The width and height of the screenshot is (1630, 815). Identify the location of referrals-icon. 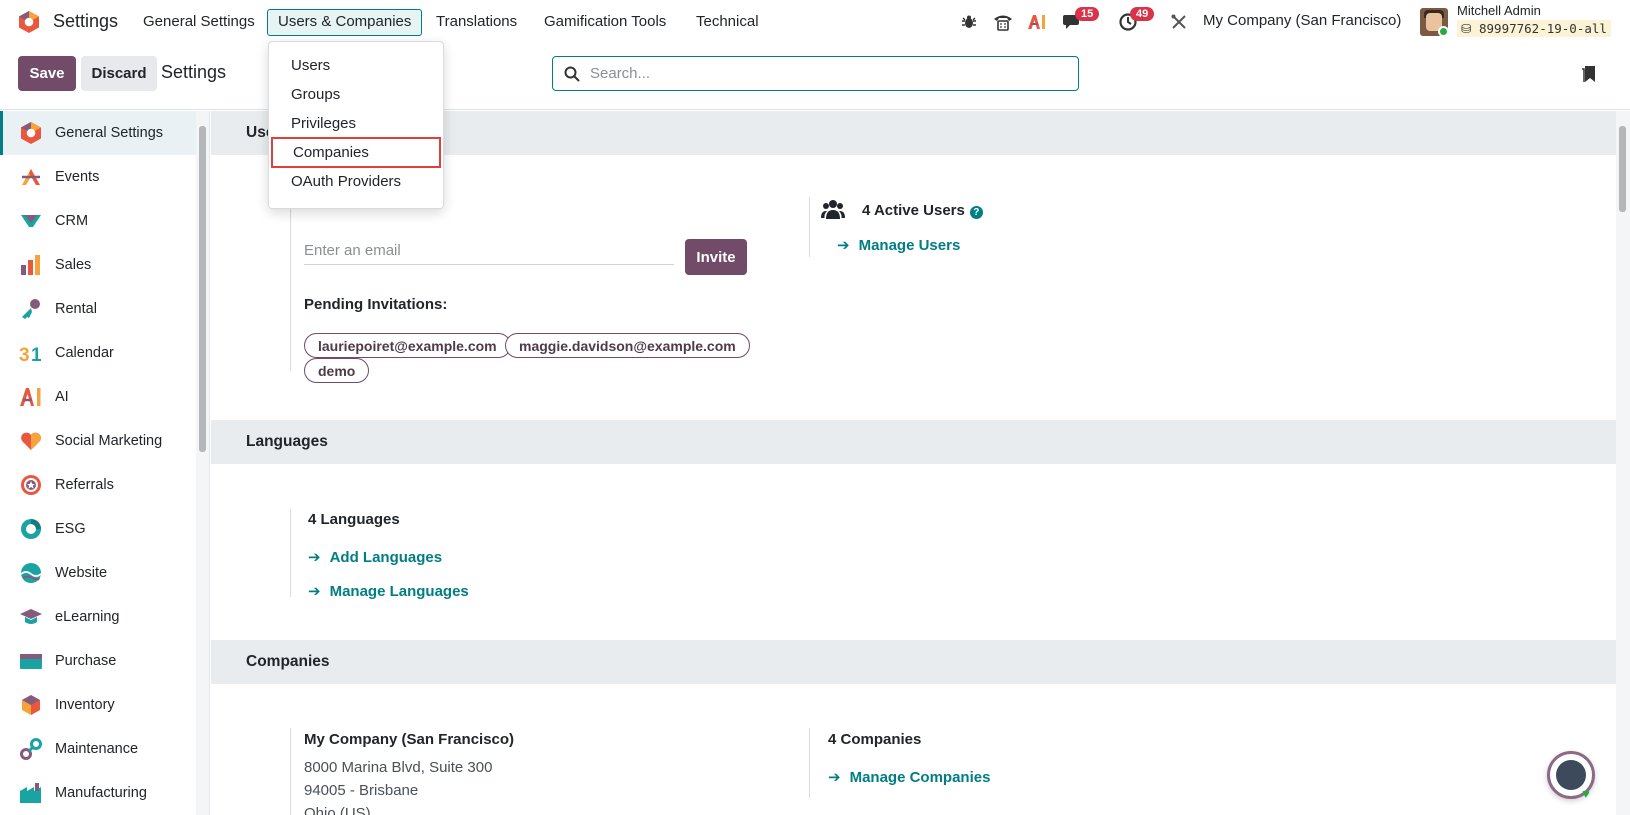
(31, 485).